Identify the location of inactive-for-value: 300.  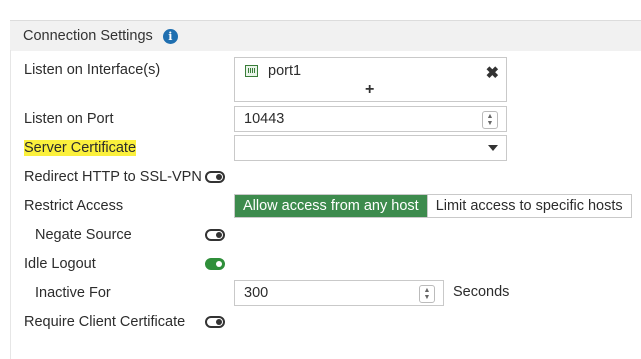
(256, 293).